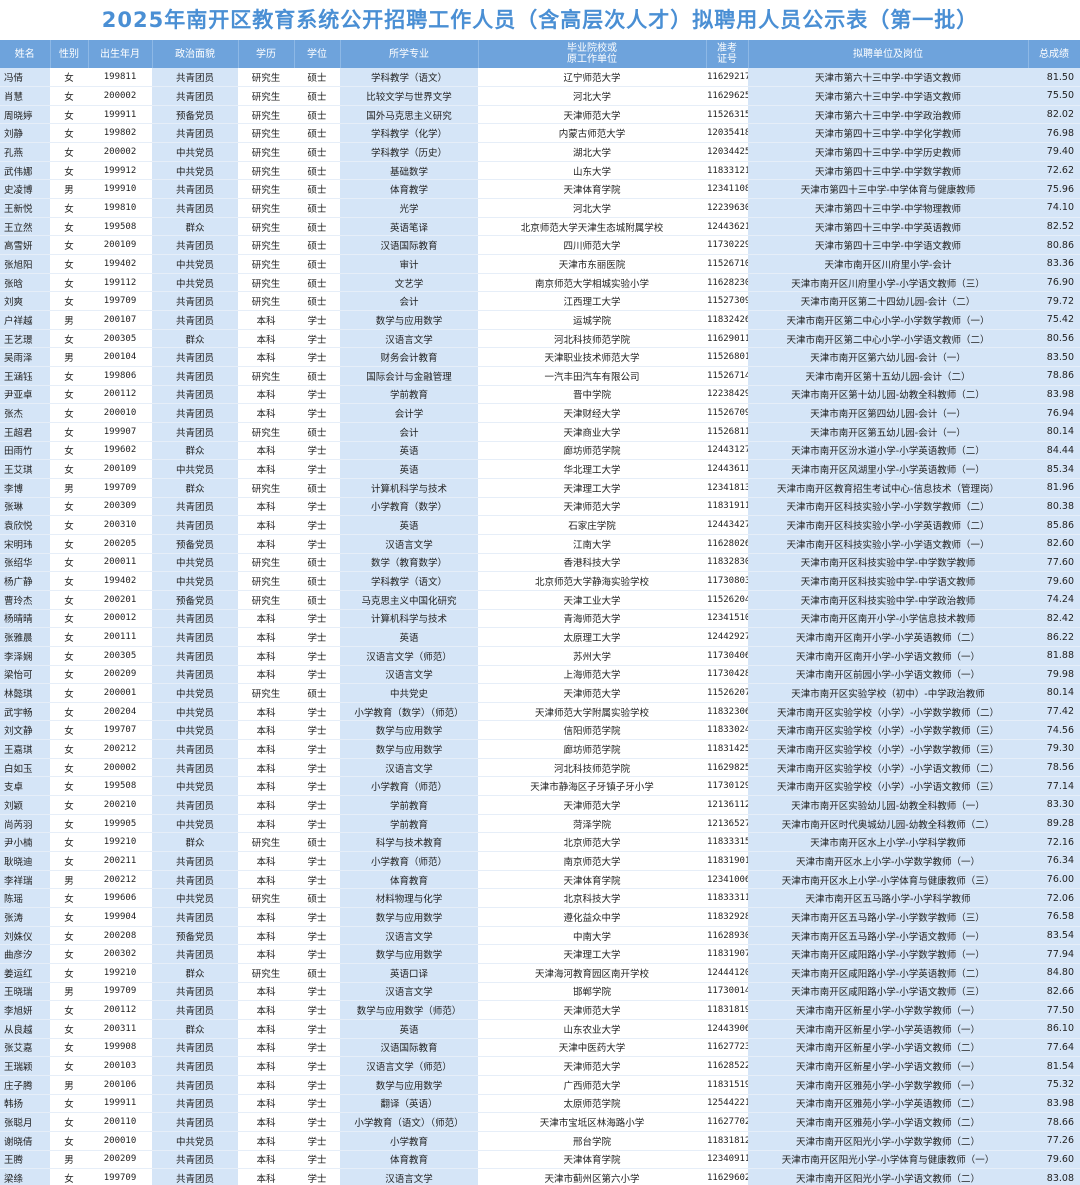 Image resolution: width=1080 pixels, height=1185 pixels. What do you see at coordinates (1054, 1104) in the screenshot?
I see `score-cell: 83.98` at bounding box center [1054, 1104].